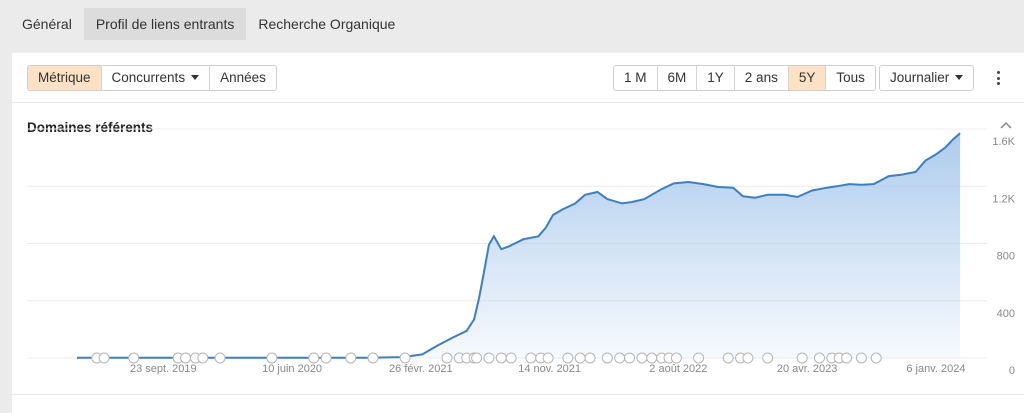 The height and width of the screenshot is (413, 1024). What do you see at coordinates (1012, 371) in the screenshot?
I see `y-tick-label: 0` at bounding box center [1012, 371].